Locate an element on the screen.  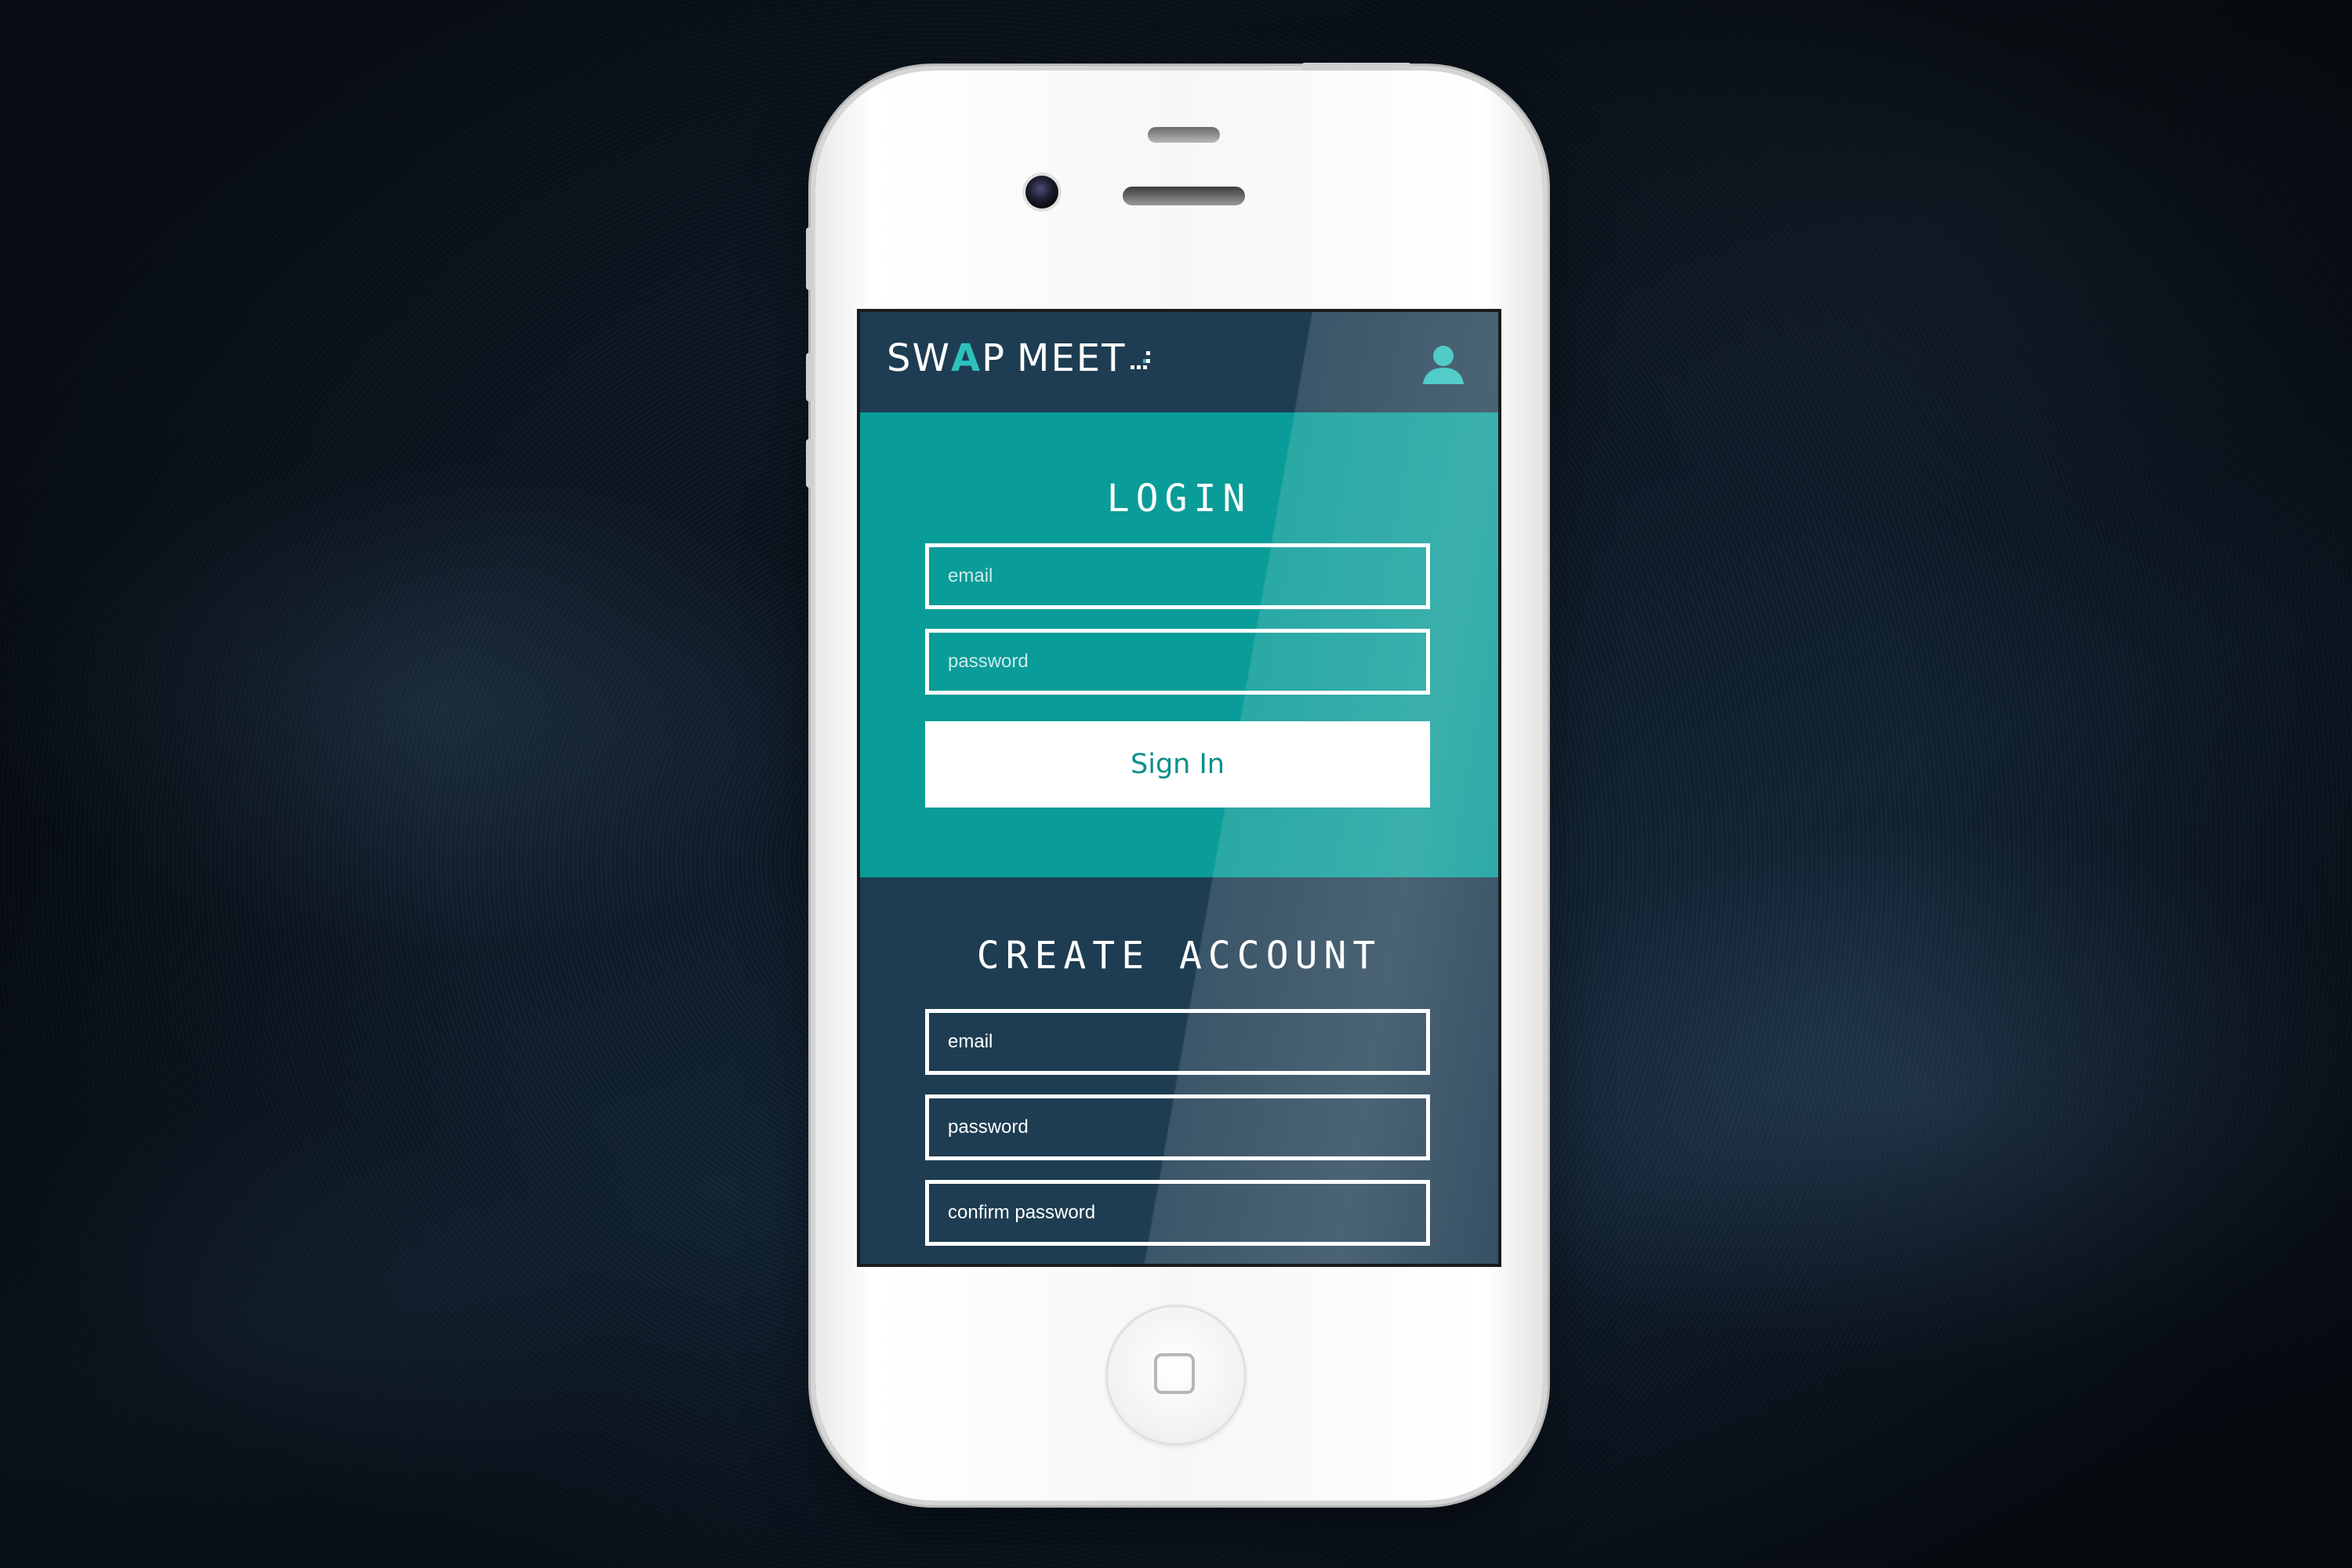
camera-icon is located at coordinates (1041, 192).